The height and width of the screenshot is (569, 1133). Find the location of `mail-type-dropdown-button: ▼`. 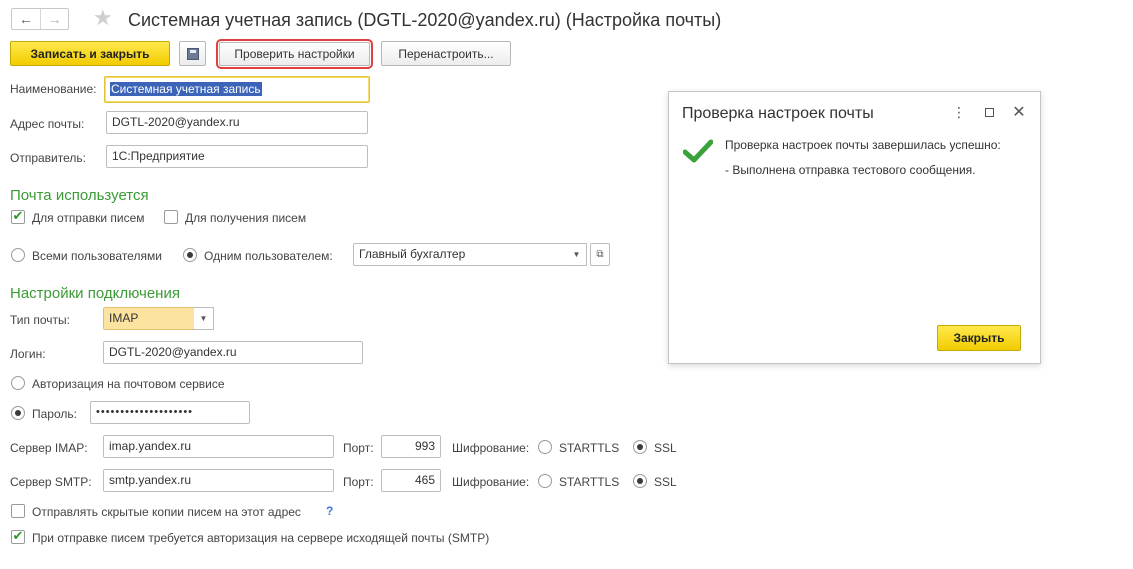

mail-type-dropdown-button: ▼ is located at coordinates (204, 318).